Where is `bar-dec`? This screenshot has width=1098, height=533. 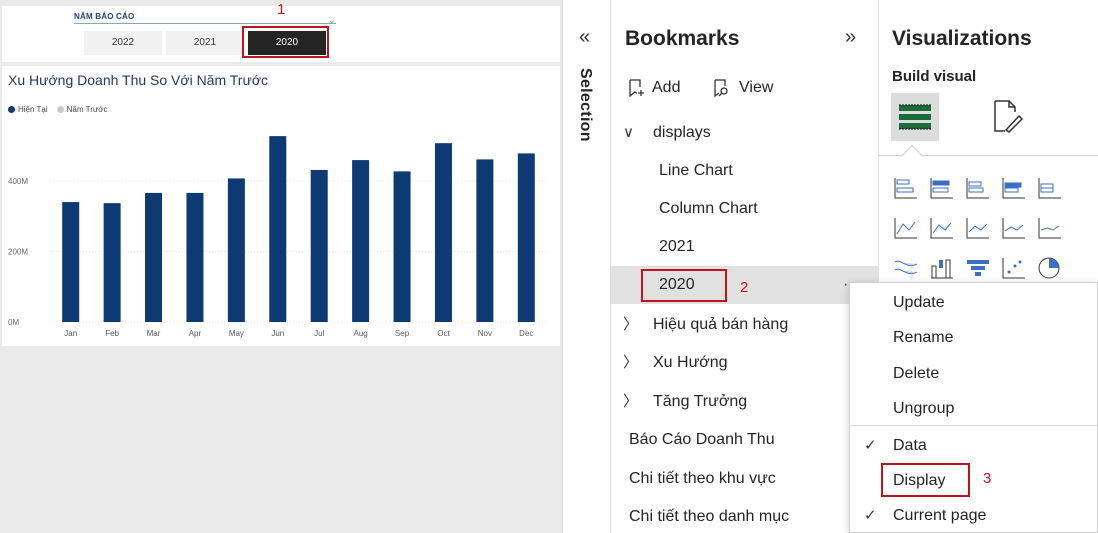
bar-dec is located at coordinates (526, 237).